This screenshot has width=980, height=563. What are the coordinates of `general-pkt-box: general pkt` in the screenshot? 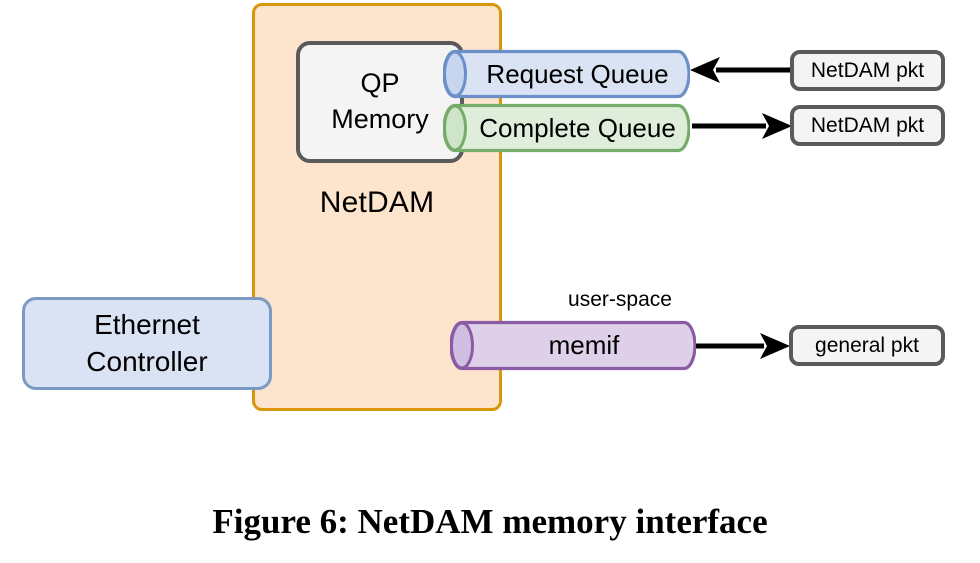 It's located at (867, 345).